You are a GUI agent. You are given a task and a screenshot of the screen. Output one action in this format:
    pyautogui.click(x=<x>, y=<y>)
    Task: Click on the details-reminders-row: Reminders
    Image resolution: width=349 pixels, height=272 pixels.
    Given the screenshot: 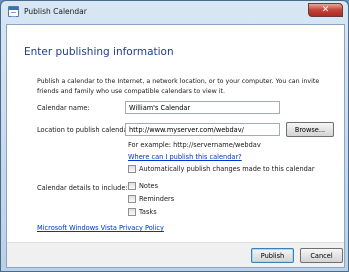 What is the action you would take?
    pyautogui.click(x=151, y=199)
    